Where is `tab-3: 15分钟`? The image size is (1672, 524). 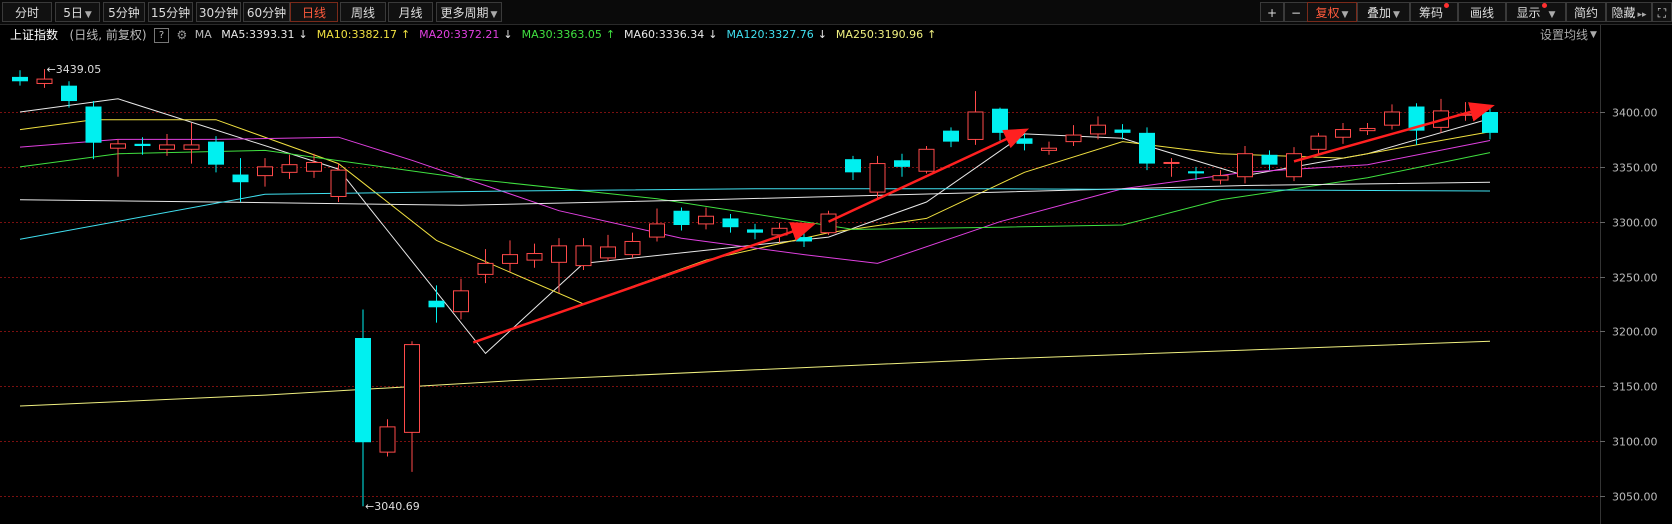
tab-3: 15分钟 is located at coordinates (170, 12).